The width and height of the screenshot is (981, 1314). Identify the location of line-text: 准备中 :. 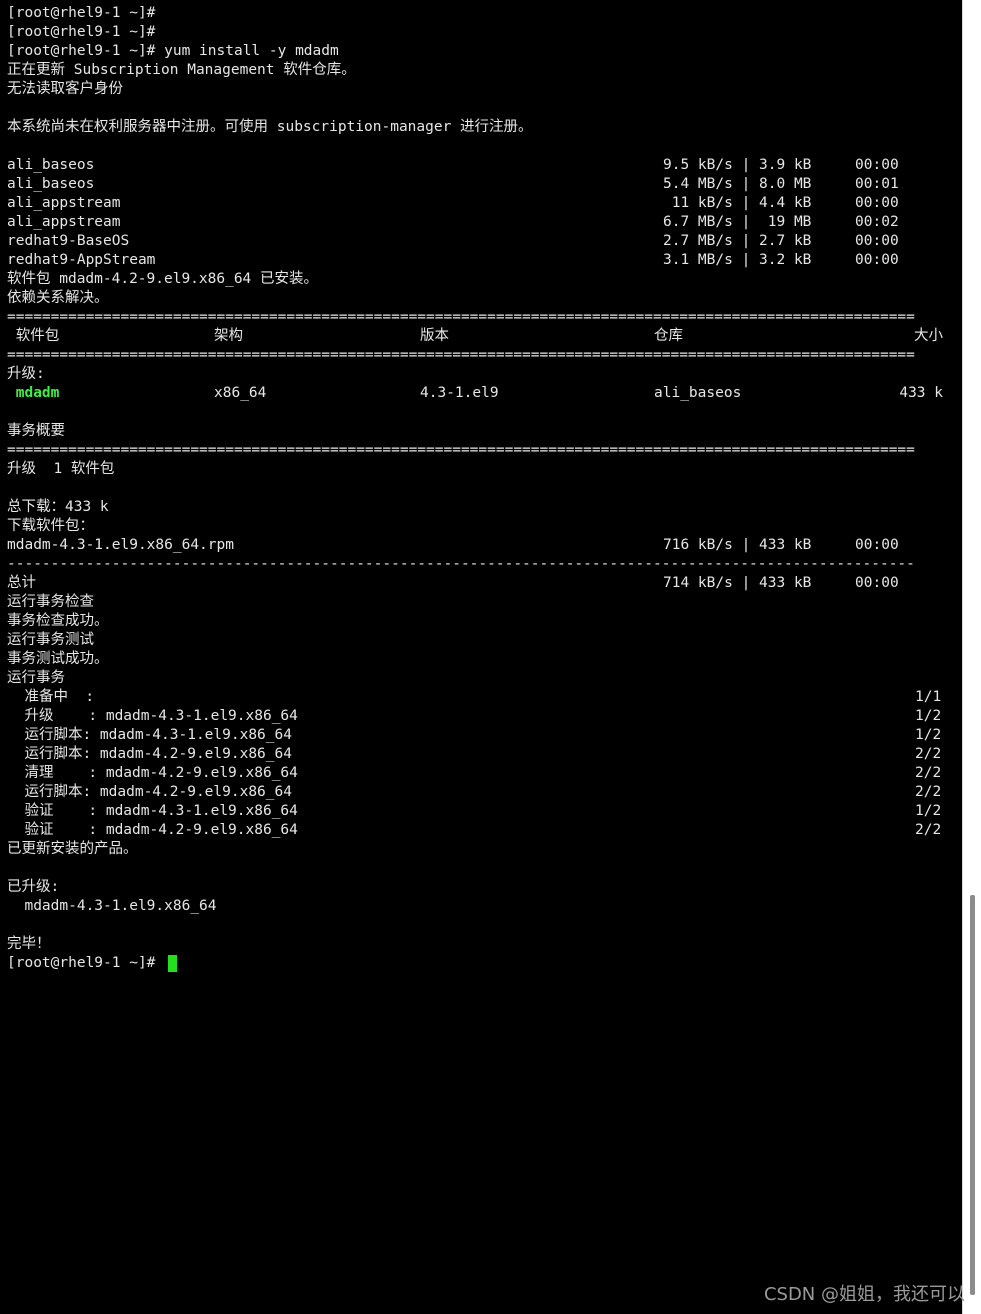
(51, 697).